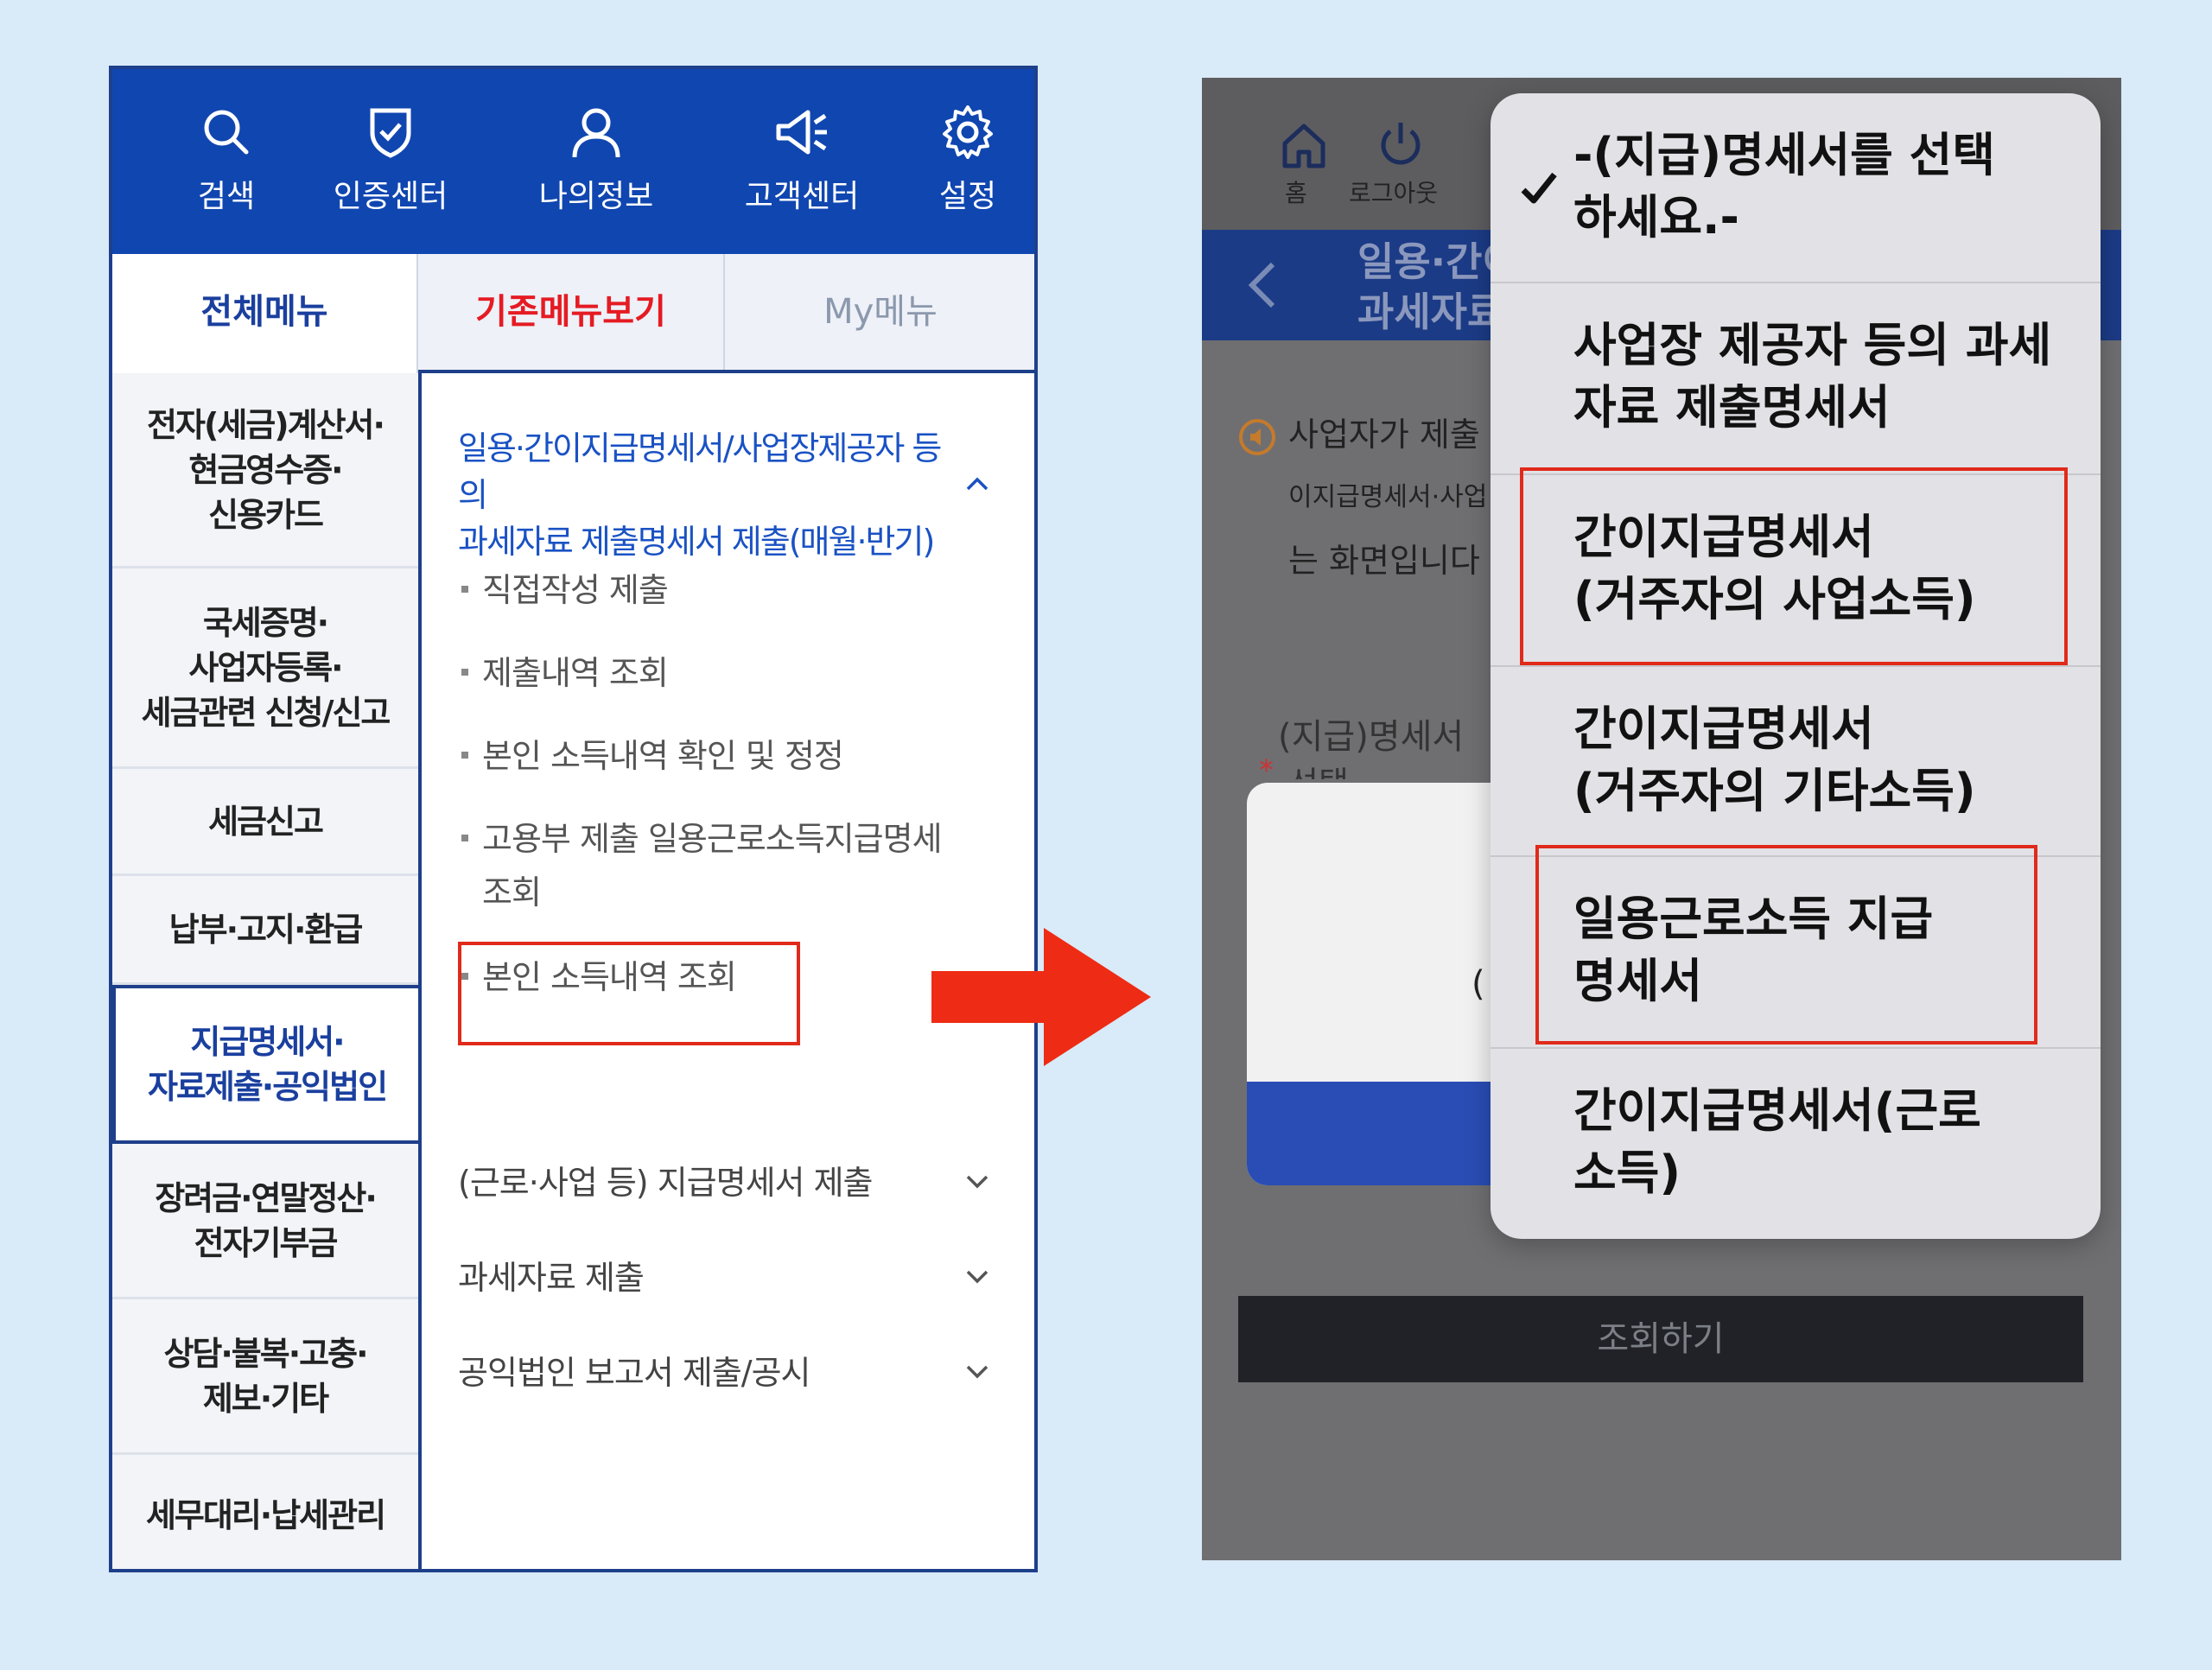  What do you see at coordinates (265, 1221) in the screenshot?
I see `sidebar-item-incentive: 장려금·연말정산· 전자기부금` at bounding box center [265, 1221].